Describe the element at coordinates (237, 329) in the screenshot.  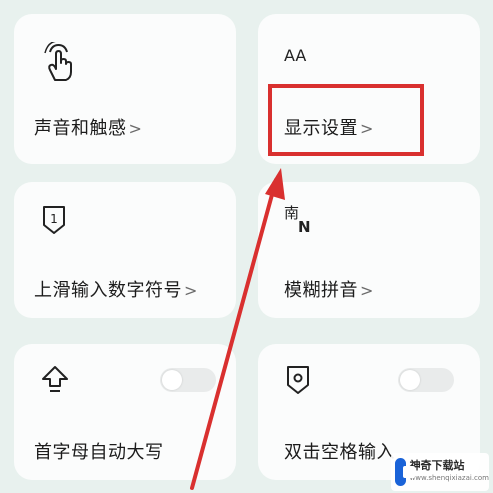
I see `annotation-arrow` at that location.